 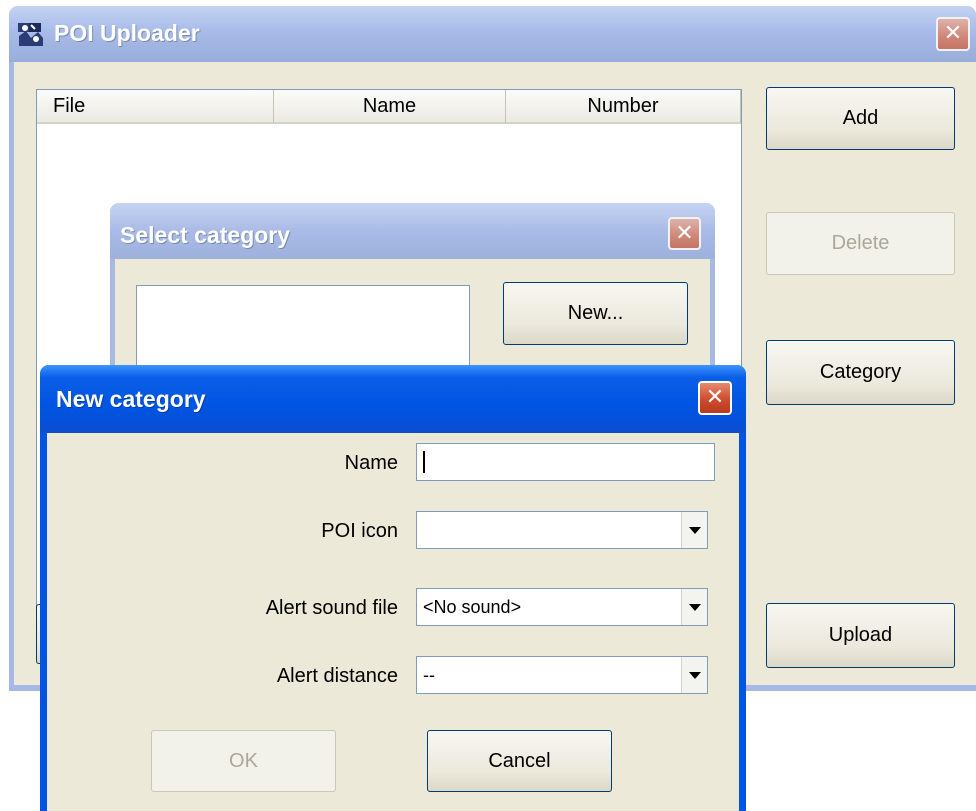 I want to click on name-input, so click(x=565, y=462).